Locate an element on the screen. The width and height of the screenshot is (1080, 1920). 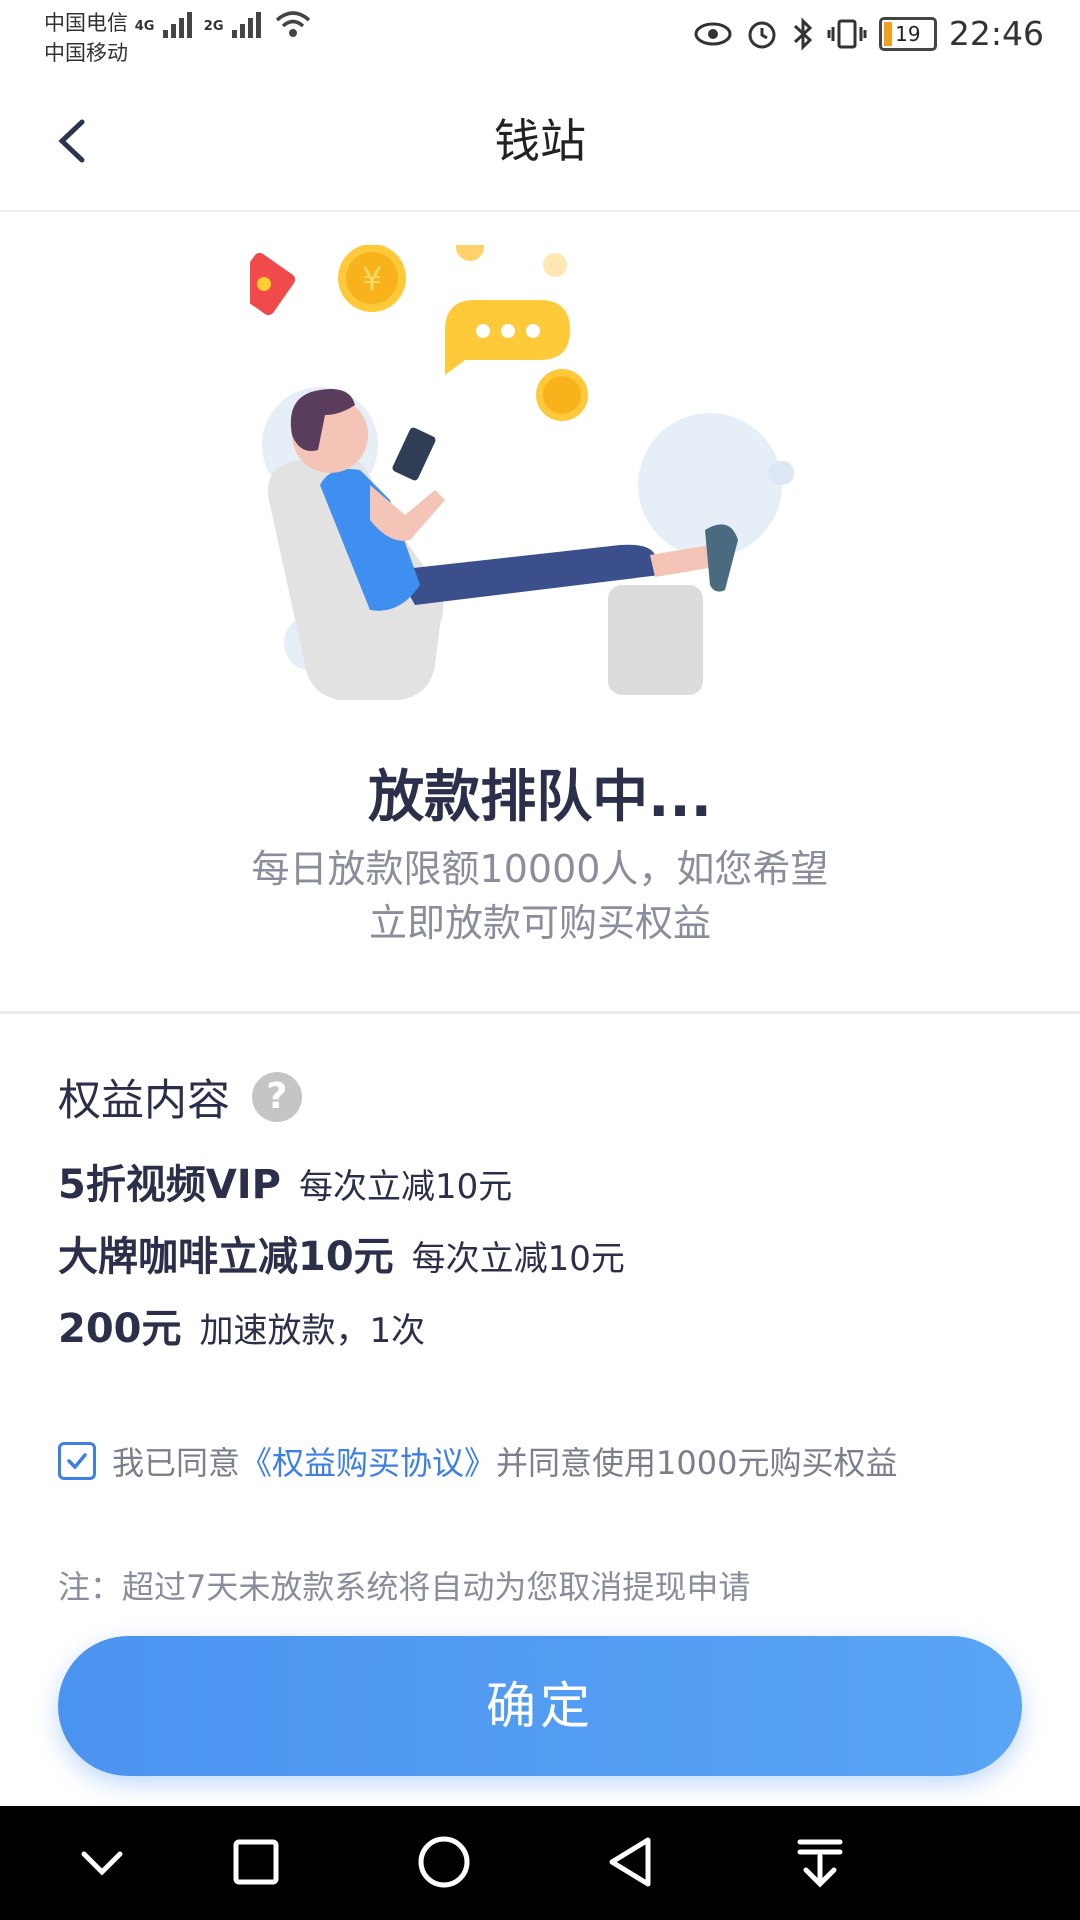
eye-icon is located at coordinates (713, 33).